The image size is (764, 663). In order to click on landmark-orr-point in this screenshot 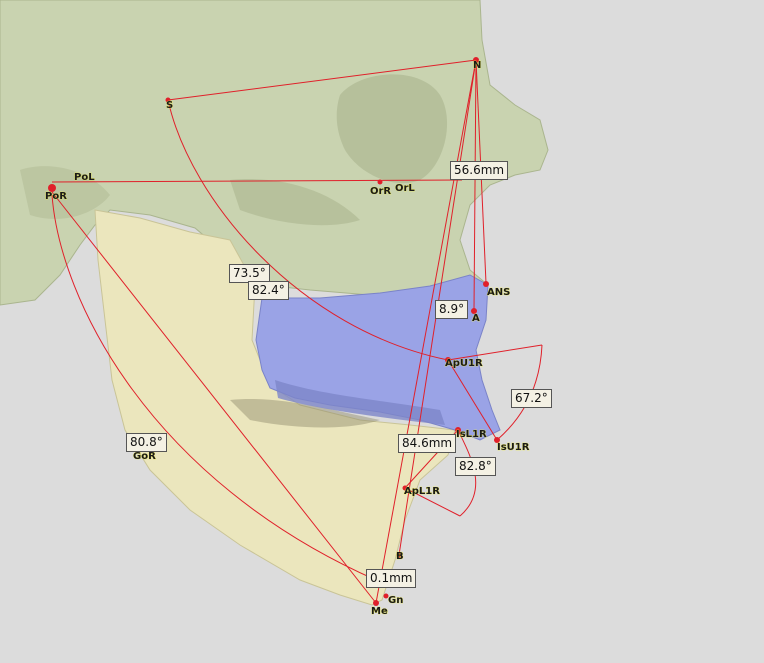, I will do `click(380, 182)`.